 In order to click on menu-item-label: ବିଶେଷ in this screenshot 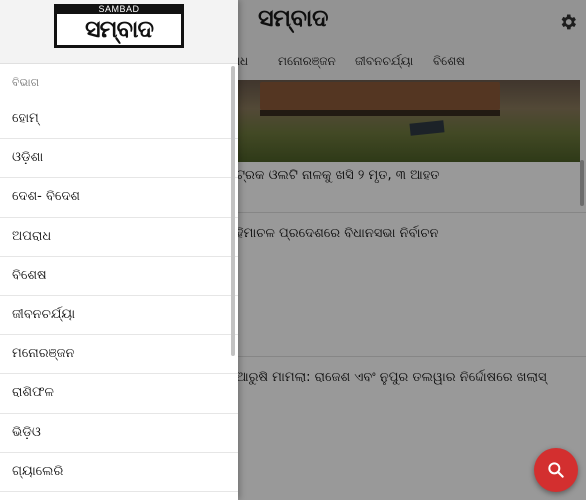, I will do `click(29, 275)`.